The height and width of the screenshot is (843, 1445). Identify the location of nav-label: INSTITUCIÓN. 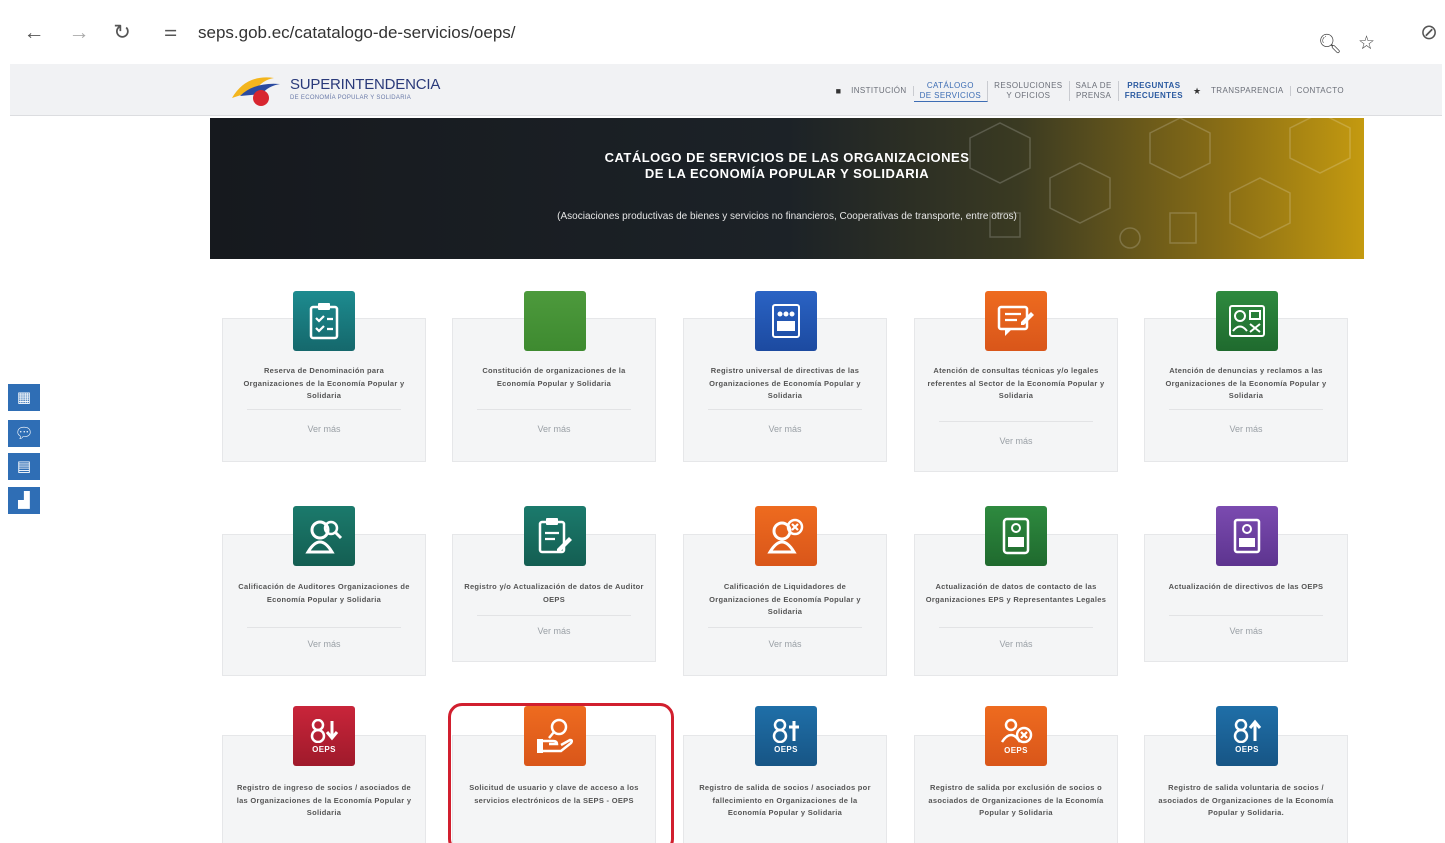
(879, 90).